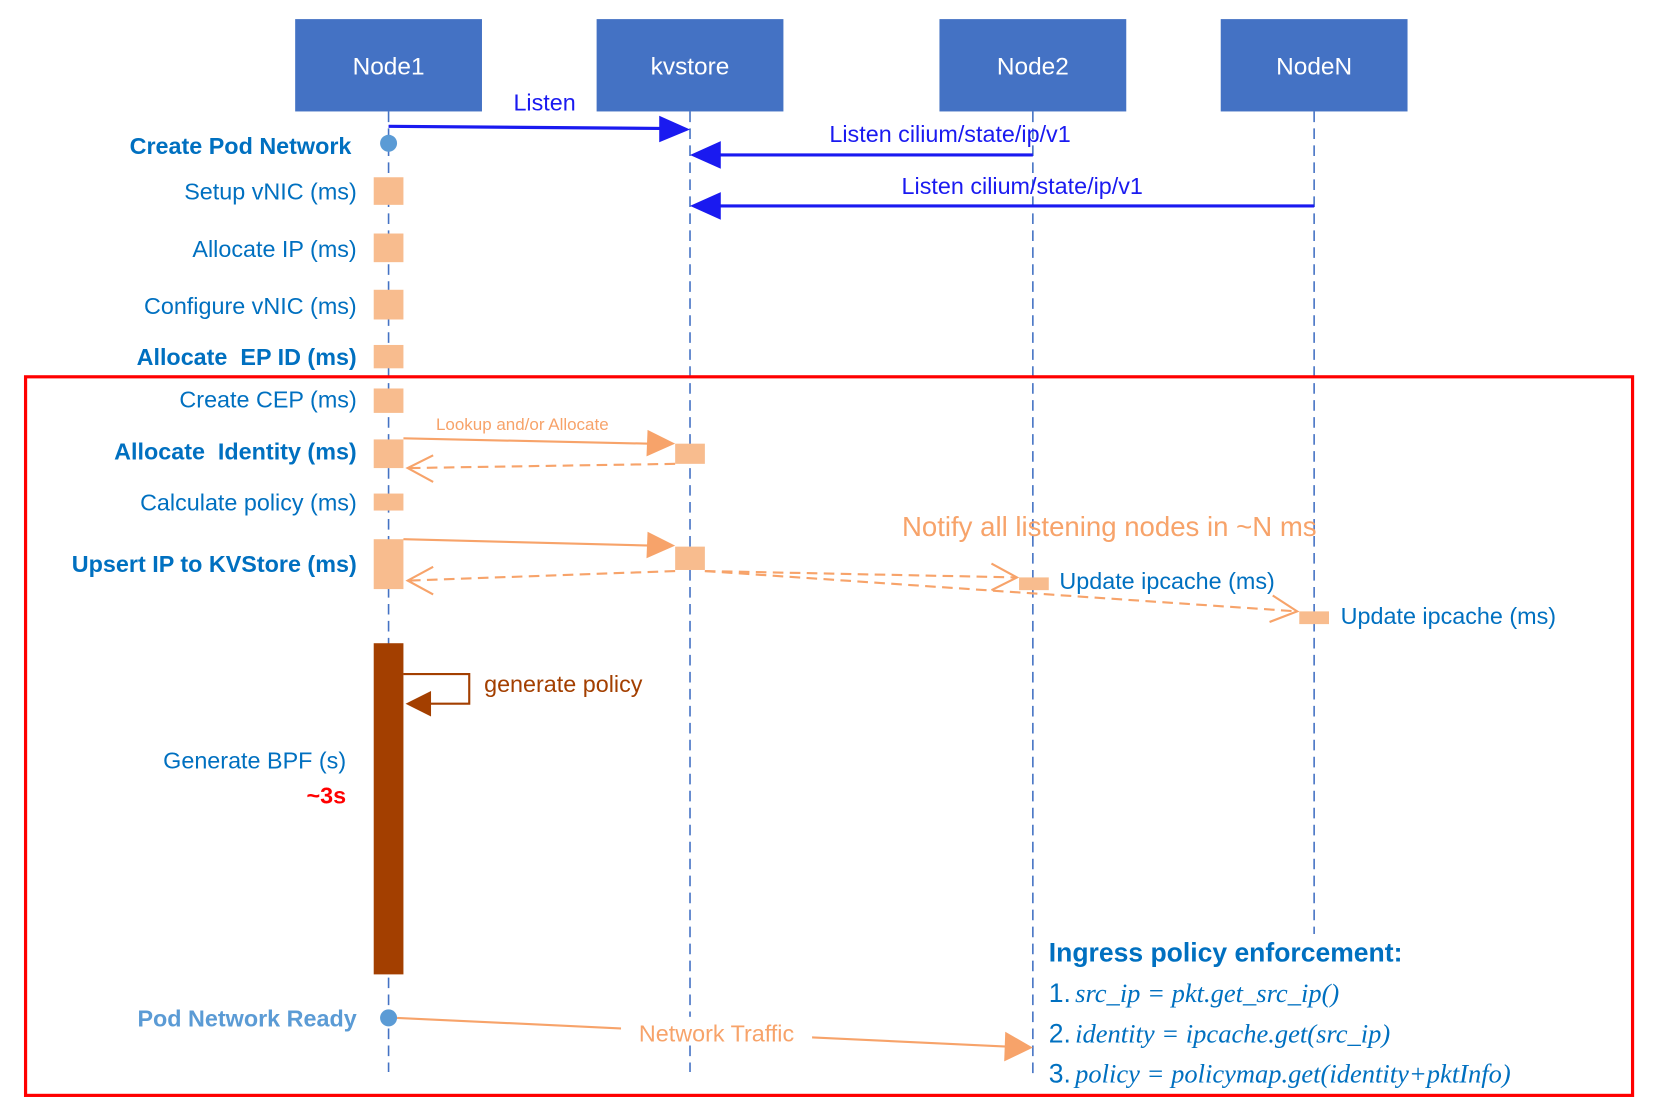 This screenshot has height=1106, width=1656. I want to click on step-allocate-identity: Allocate Identity (ms), so click(235, 452).